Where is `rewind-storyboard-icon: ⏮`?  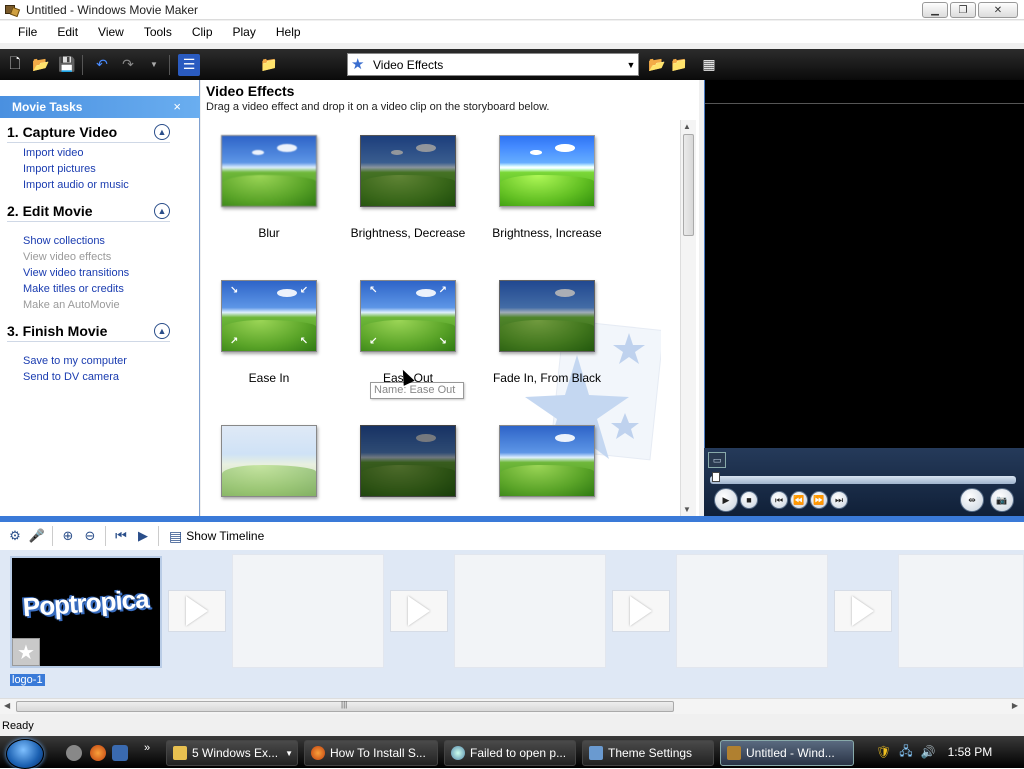
rewind-storyboard-icon: ⏮ is located at coordinates (121, 536).